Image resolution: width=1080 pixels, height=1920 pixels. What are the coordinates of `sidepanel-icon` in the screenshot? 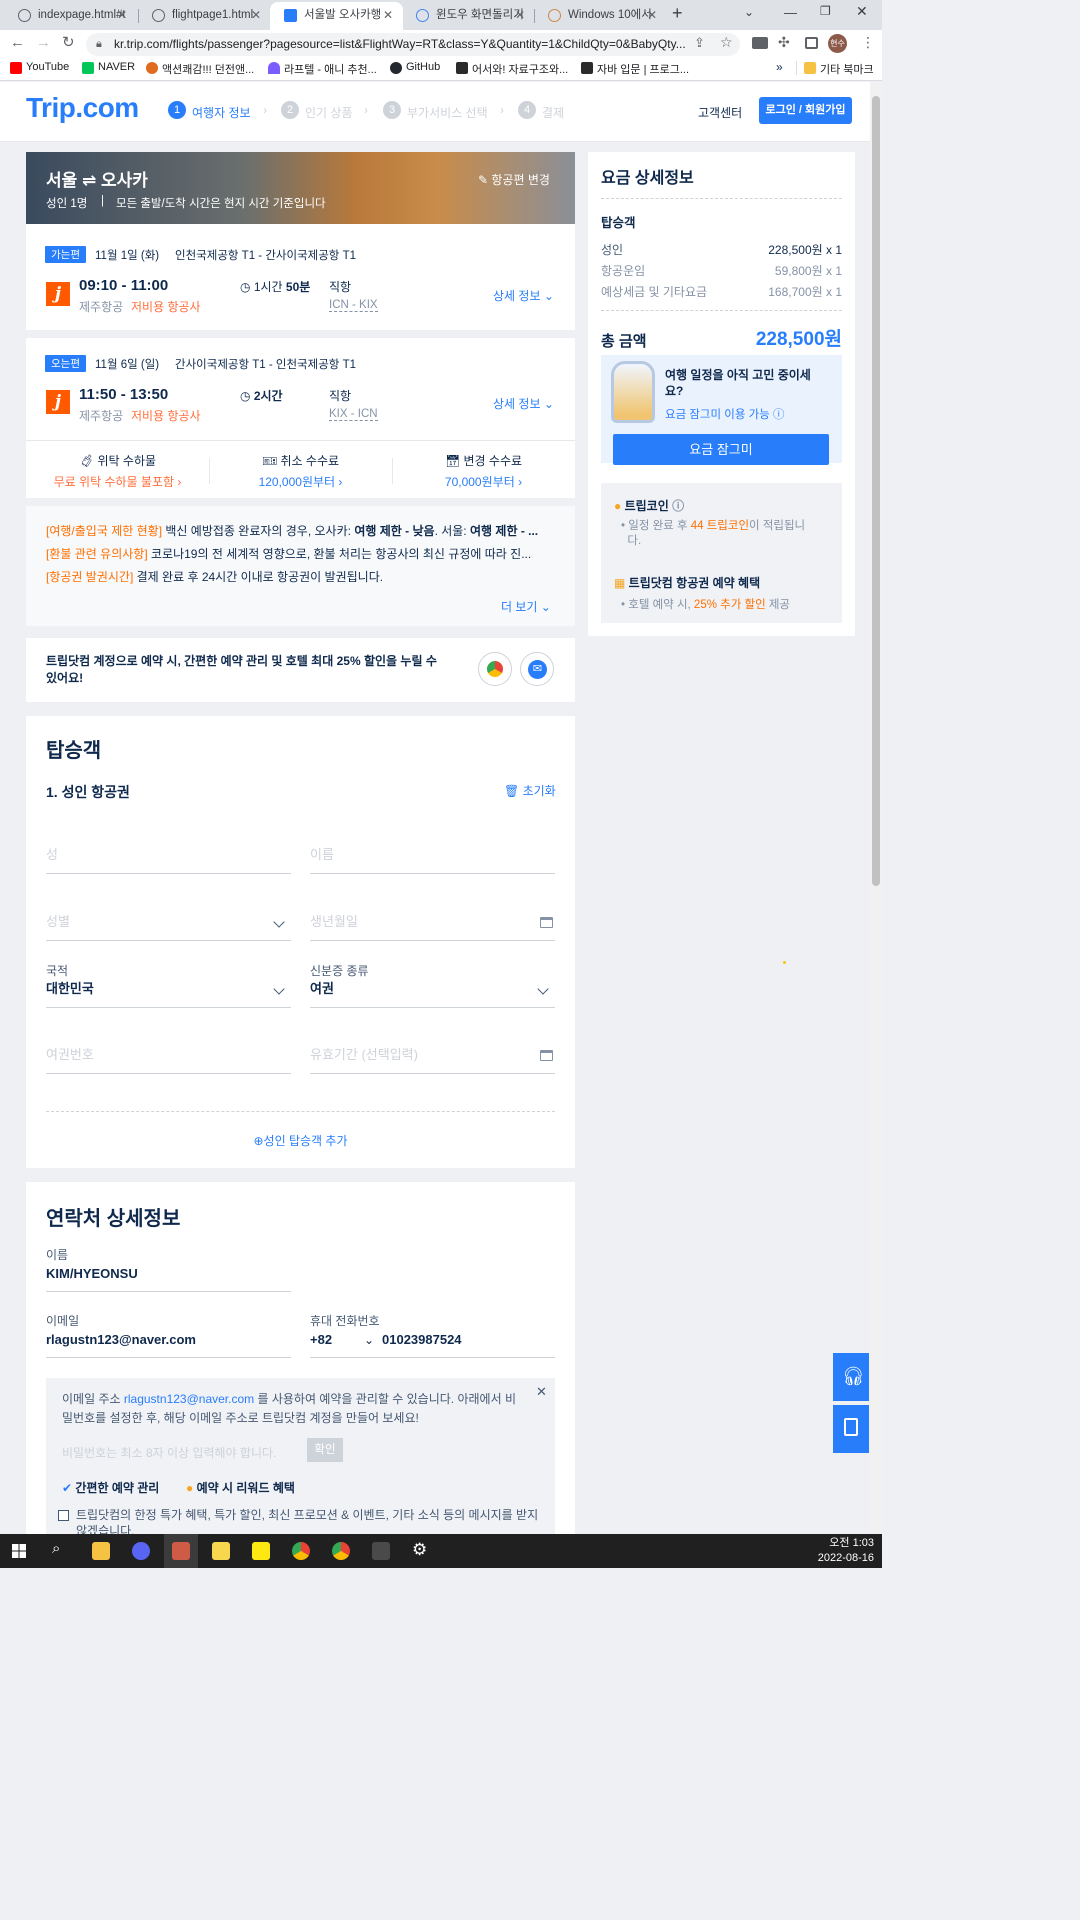 It's located at (811, 43).